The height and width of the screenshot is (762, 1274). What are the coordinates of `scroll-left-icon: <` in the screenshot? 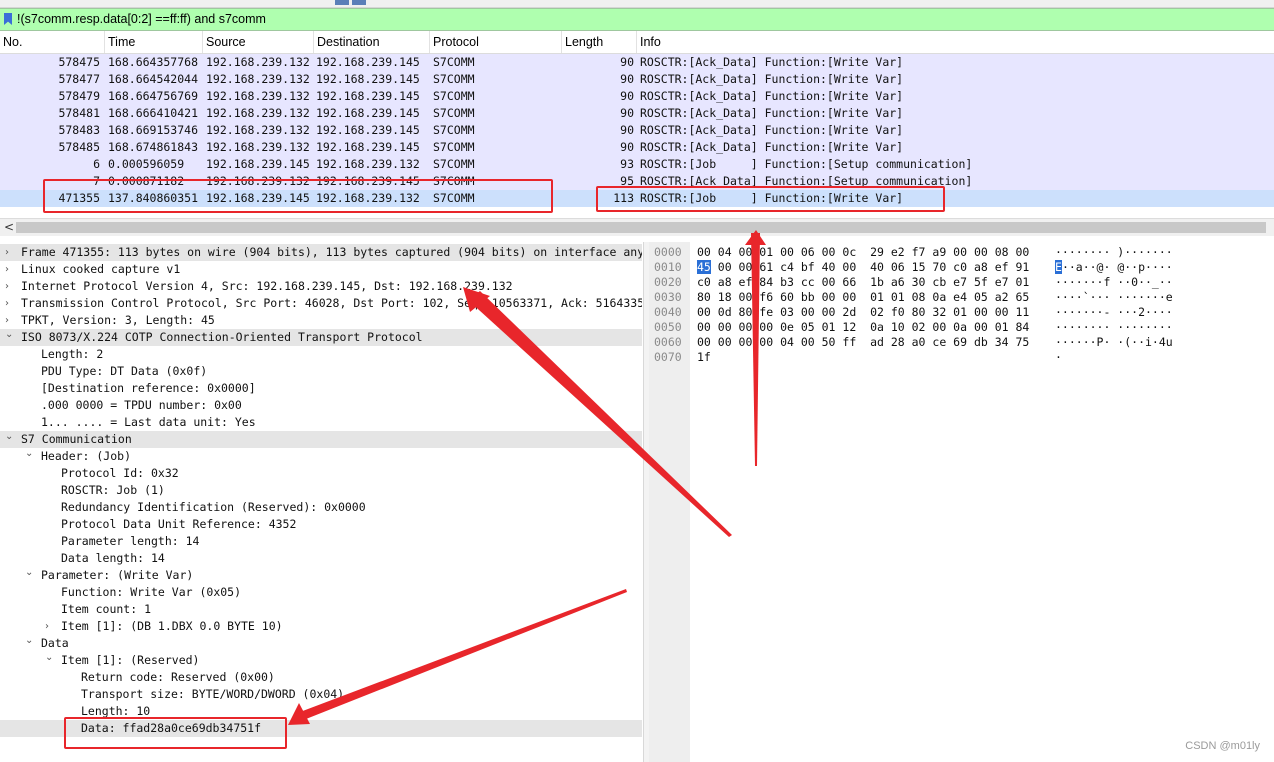 It's located at (9, 227).